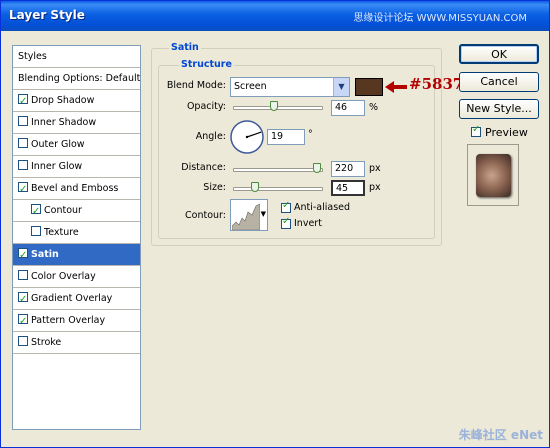  I want to click on blend-mode-value: Screen, so click(250, 86).